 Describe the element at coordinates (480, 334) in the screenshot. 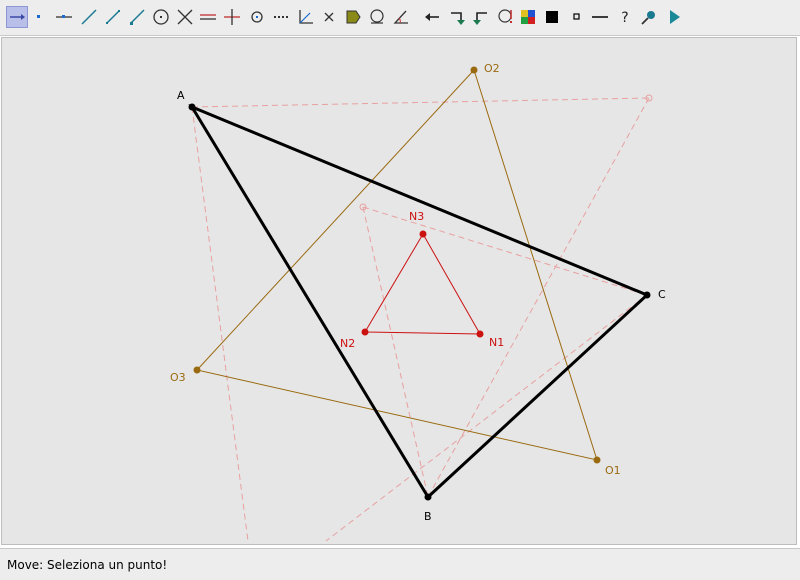

I see `point-n1` at that location.